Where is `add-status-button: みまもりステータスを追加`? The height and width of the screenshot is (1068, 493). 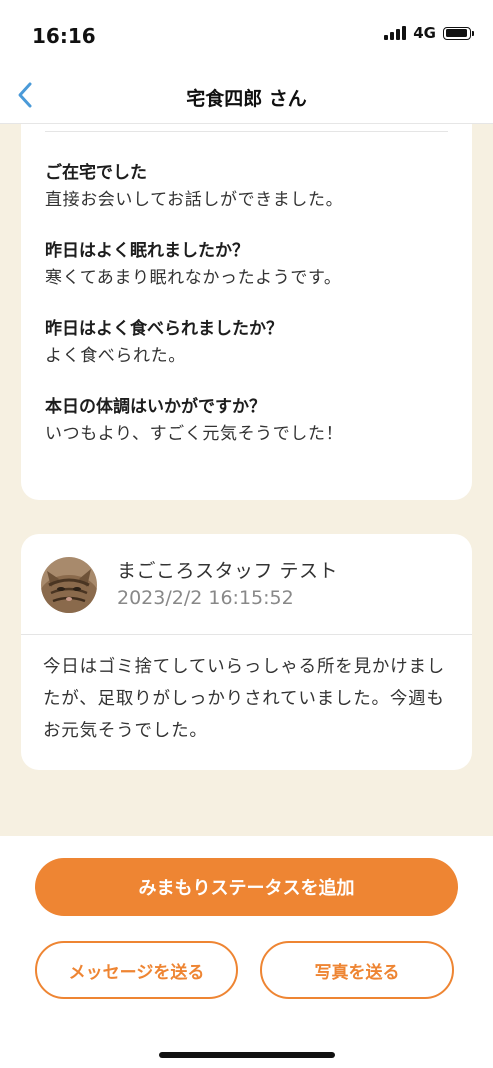
add-status-button: みまもりステータスを追加 is located at coordinates (246, 887).